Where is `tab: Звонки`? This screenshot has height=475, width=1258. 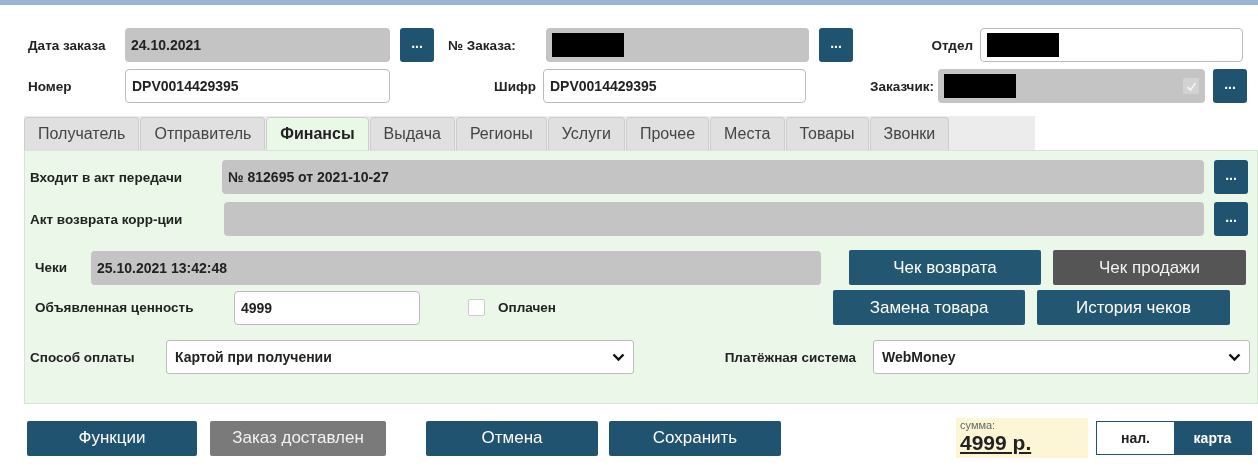 tab: Звонки is located at coordinates (909, 133).